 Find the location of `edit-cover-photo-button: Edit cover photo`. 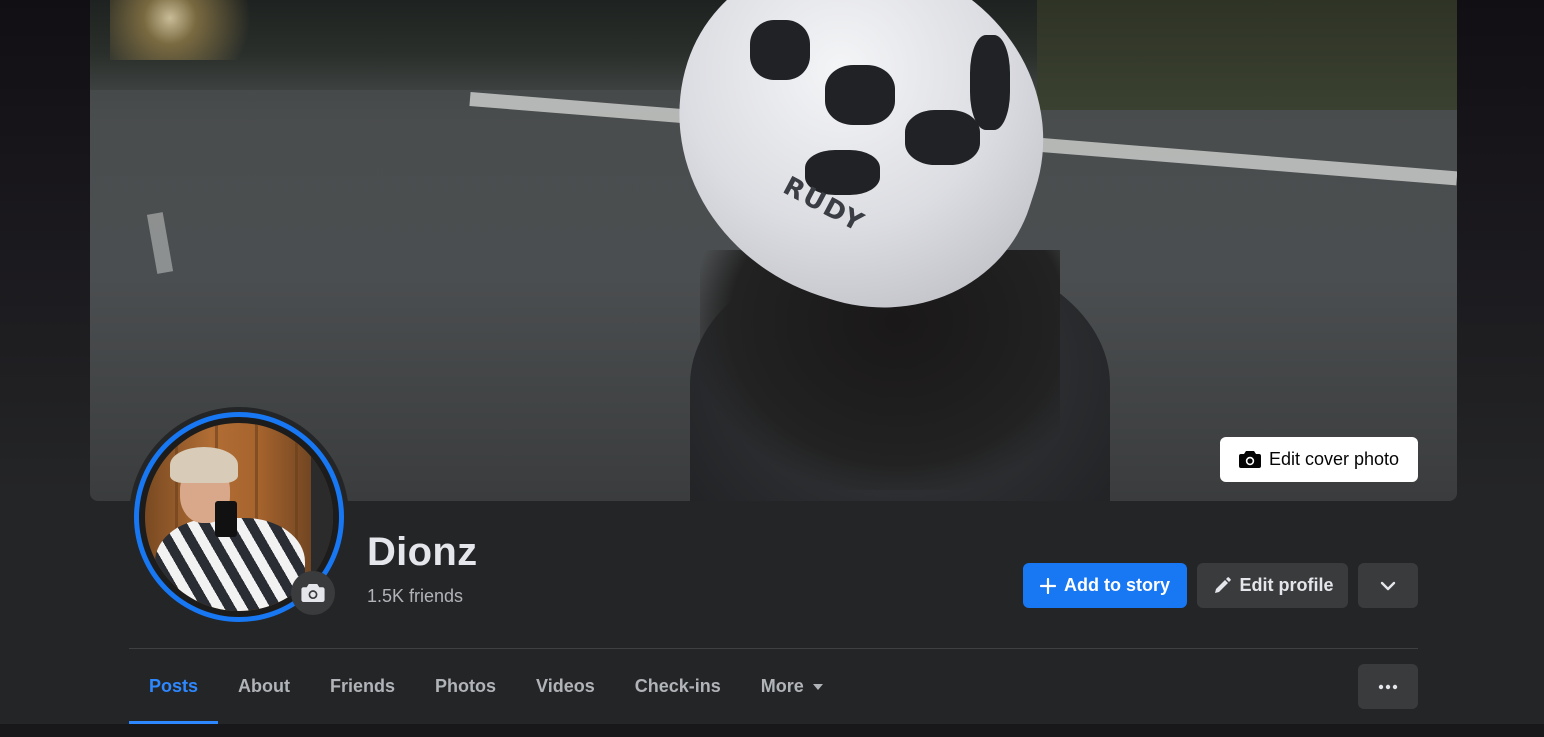

edit-cover-photo-button: Edit cover photo is located at coordinates (1319, 459).